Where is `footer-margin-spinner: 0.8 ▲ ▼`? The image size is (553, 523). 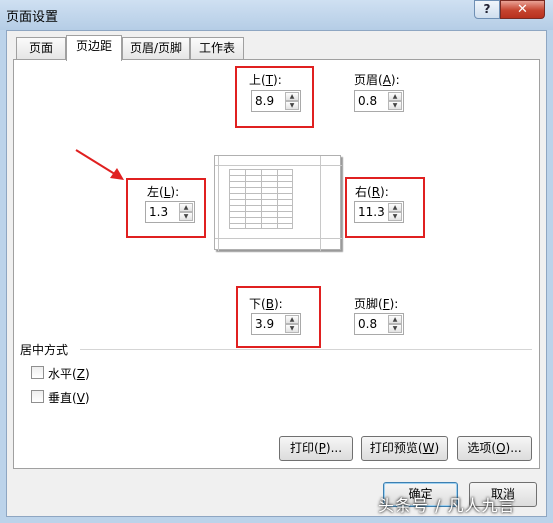 footer-margin-spinner: 0.8 ▲ ▼ is located at coordinates (379, 324).